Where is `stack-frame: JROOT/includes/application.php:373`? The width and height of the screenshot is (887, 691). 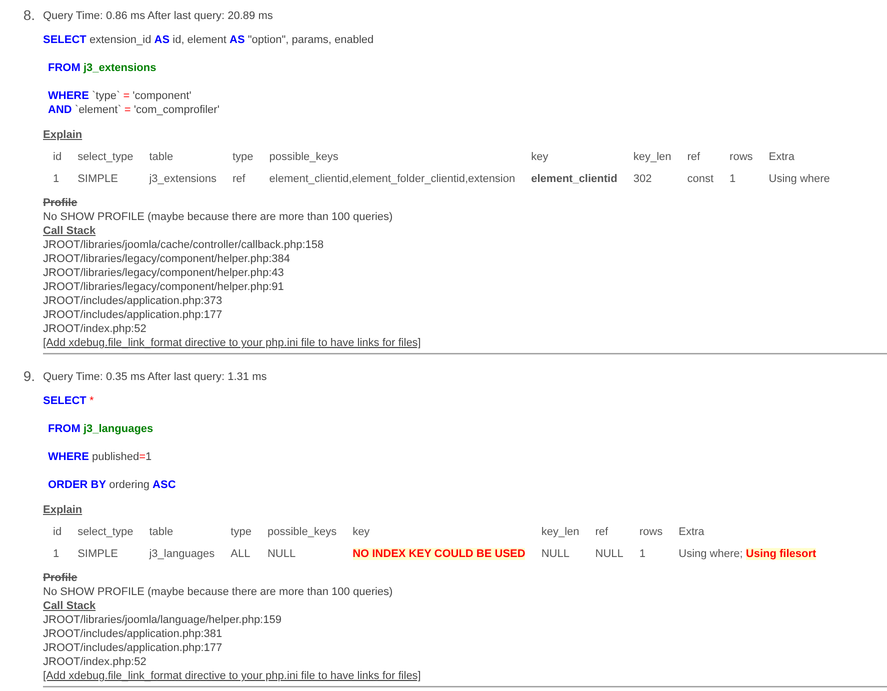
stack-frame: JROOT/includes/application.php:373 is located at coordinates (465, 301).